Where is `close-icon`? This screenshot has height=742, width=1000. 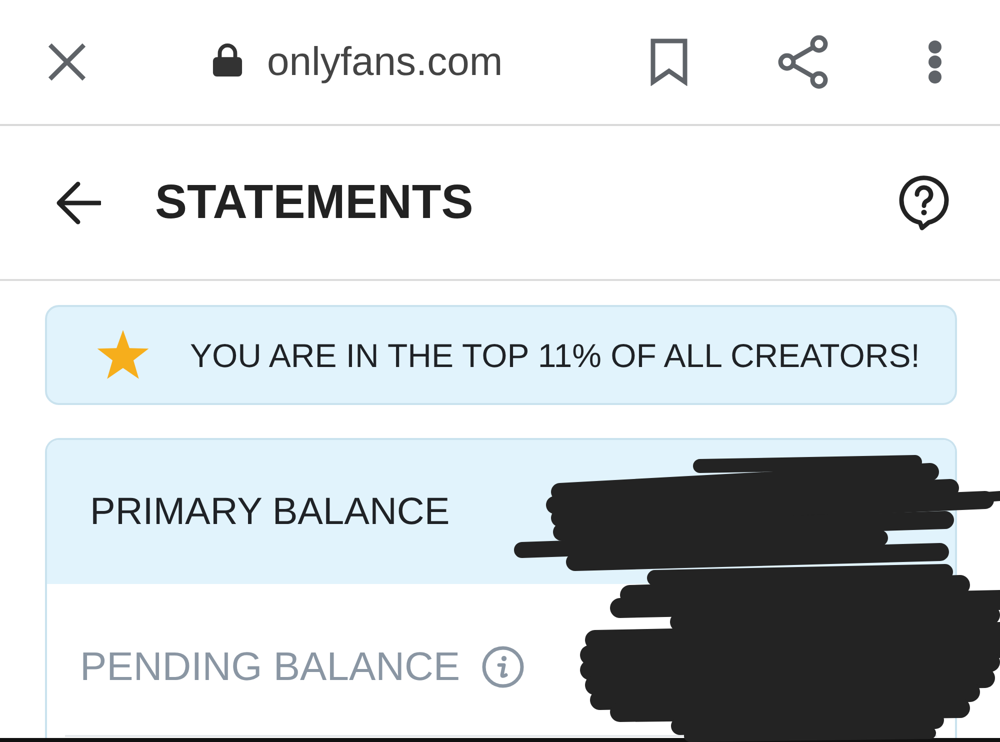 close-icon is located at coordinates (67, 62).